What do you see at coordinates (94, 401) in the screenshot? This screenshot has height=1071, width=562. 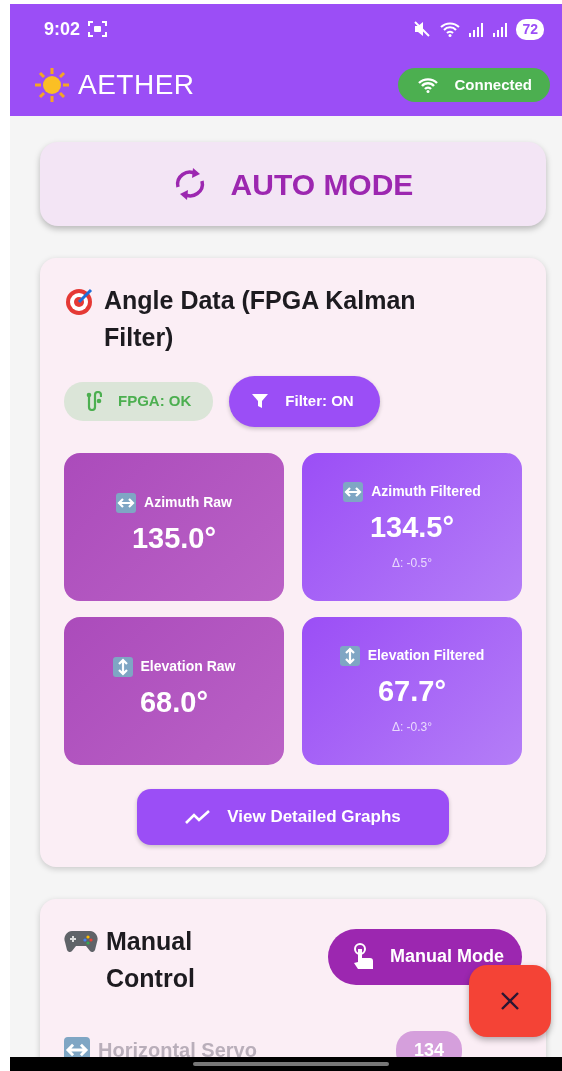 I see `circuit-icon` at bounding box center [94, 401].